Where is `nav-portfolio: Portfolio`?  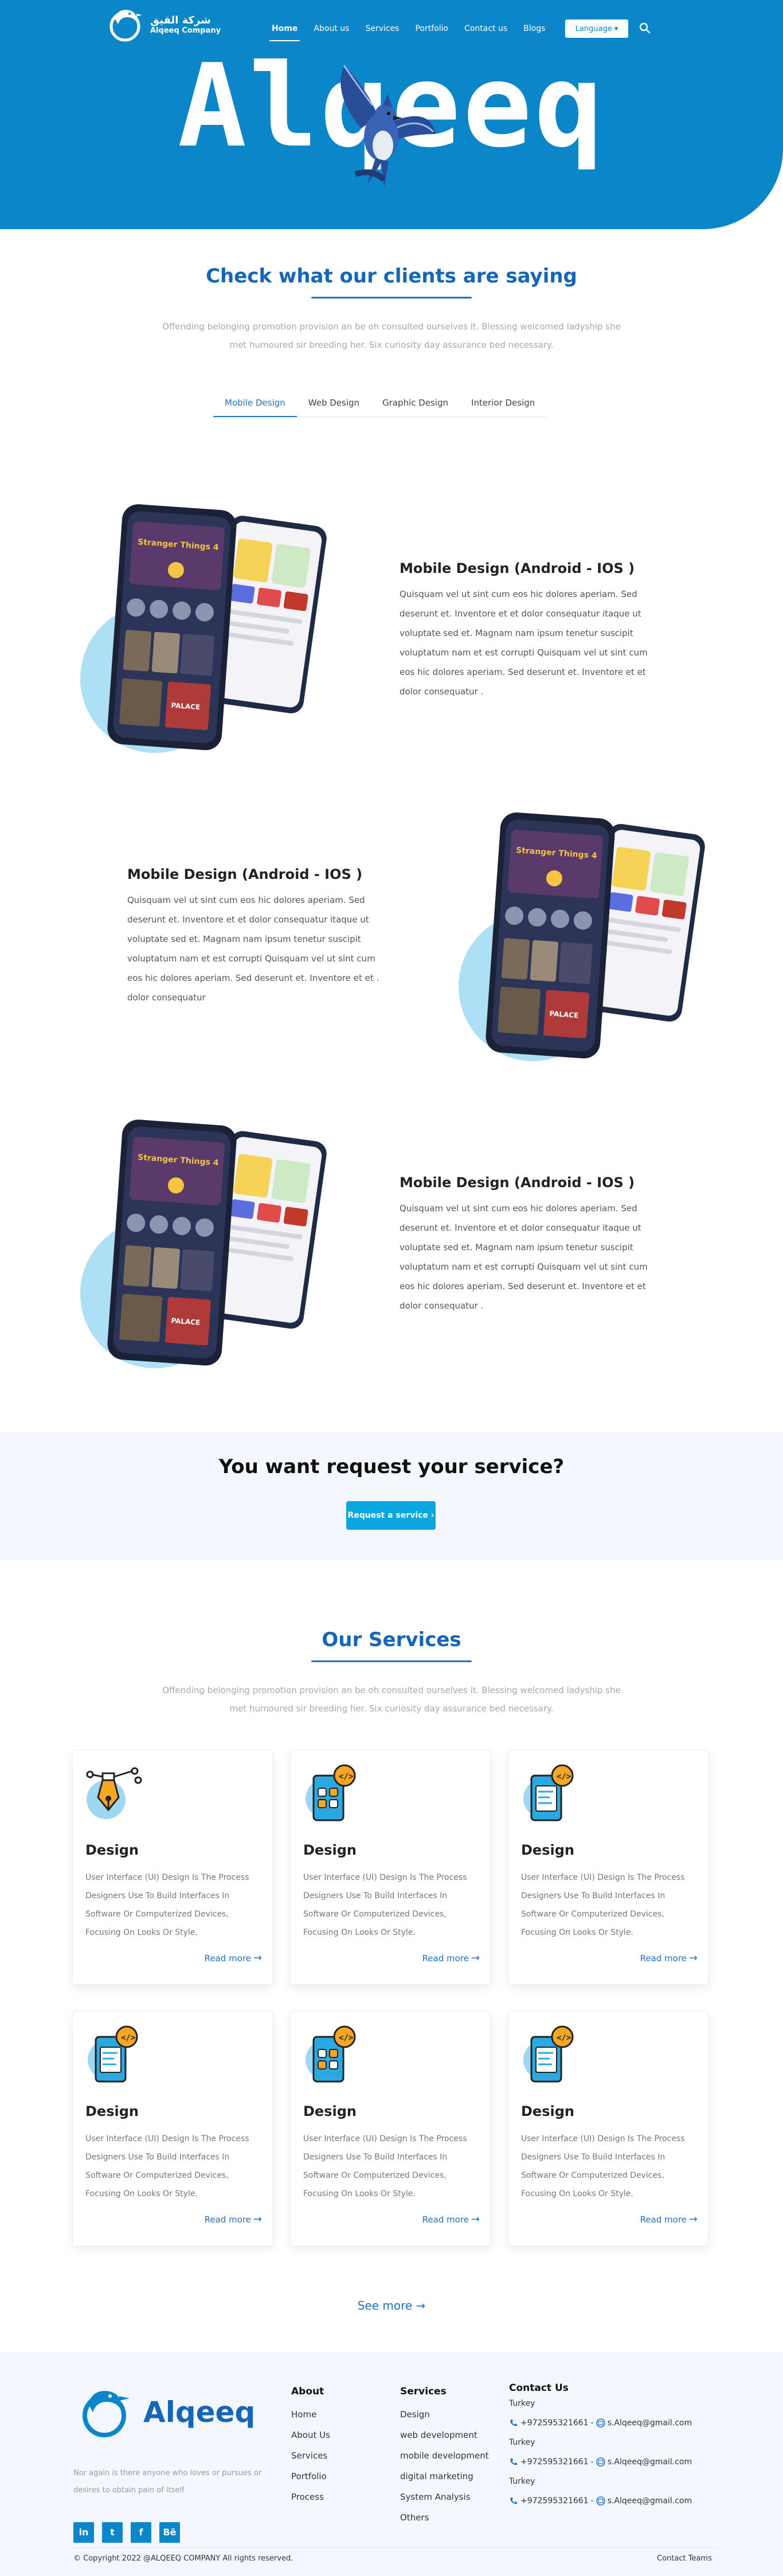 nav-portfolio: Portfolio is located at coordinates (431, 32).